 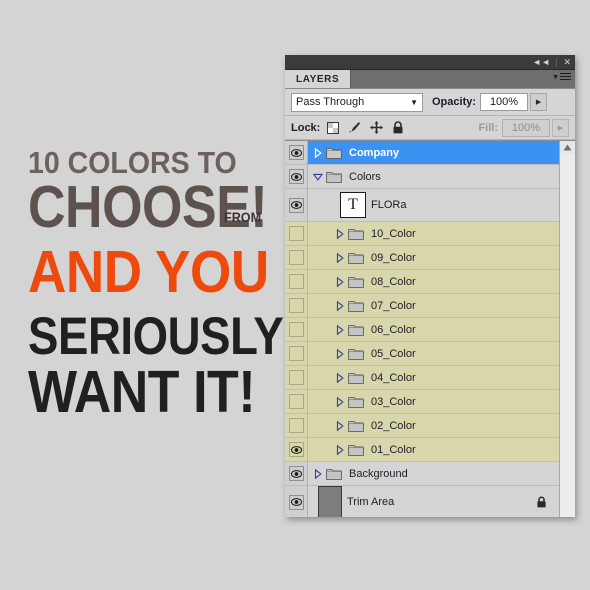 I want to click on opacity-input: 100%, so click(x=504, y=102).